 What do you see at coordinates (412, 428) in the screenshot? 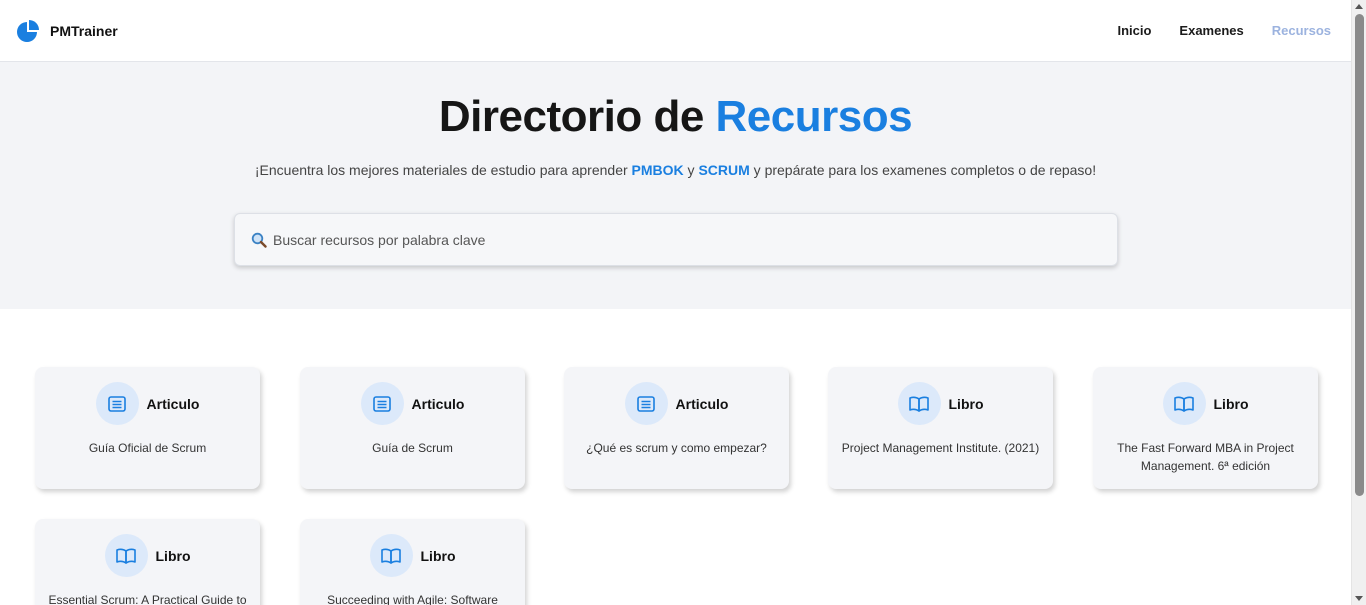
I see `resource-card: Articulo Guía de Scrum` at bounding box center [412, 428].